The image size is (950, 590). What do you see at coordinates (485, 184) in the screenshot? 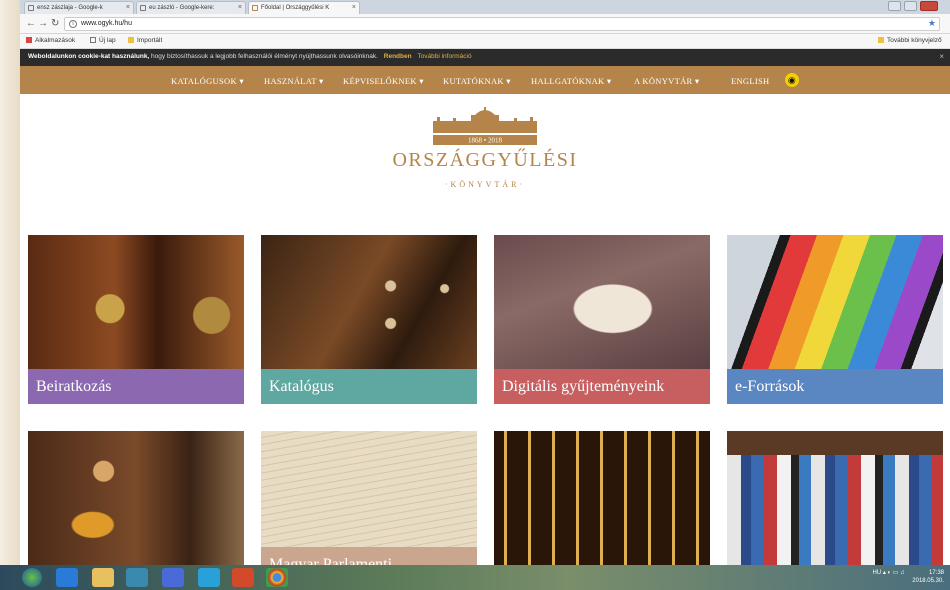
I see `logo-subtitle: ·KÖNYVTÁR·` at bounding box center [485, 184].